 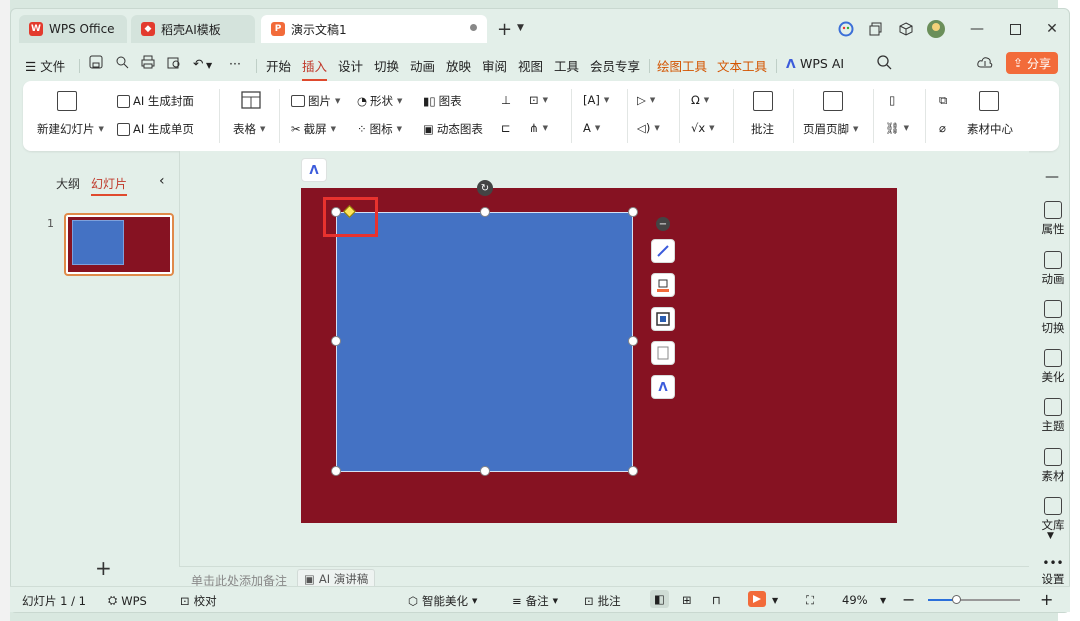 I want to click on add-slide-button: +, so click(x=103, y=568).